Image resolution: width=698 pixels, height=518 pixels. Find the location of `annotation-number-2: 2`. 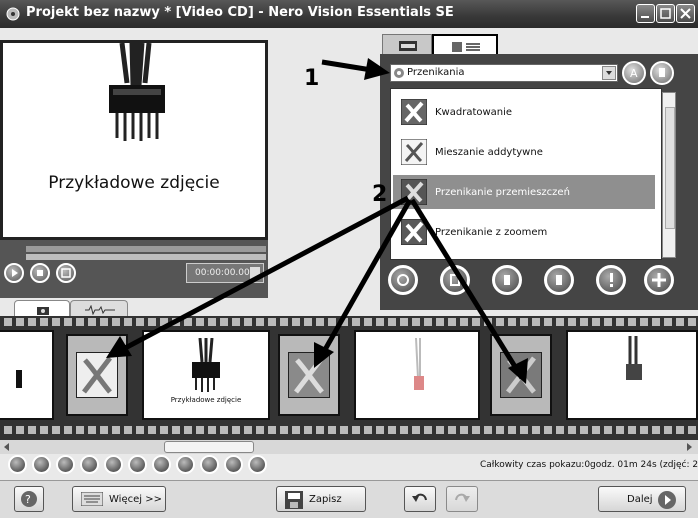

annotation-number-2: 2 is located at coordinates (380, 194).